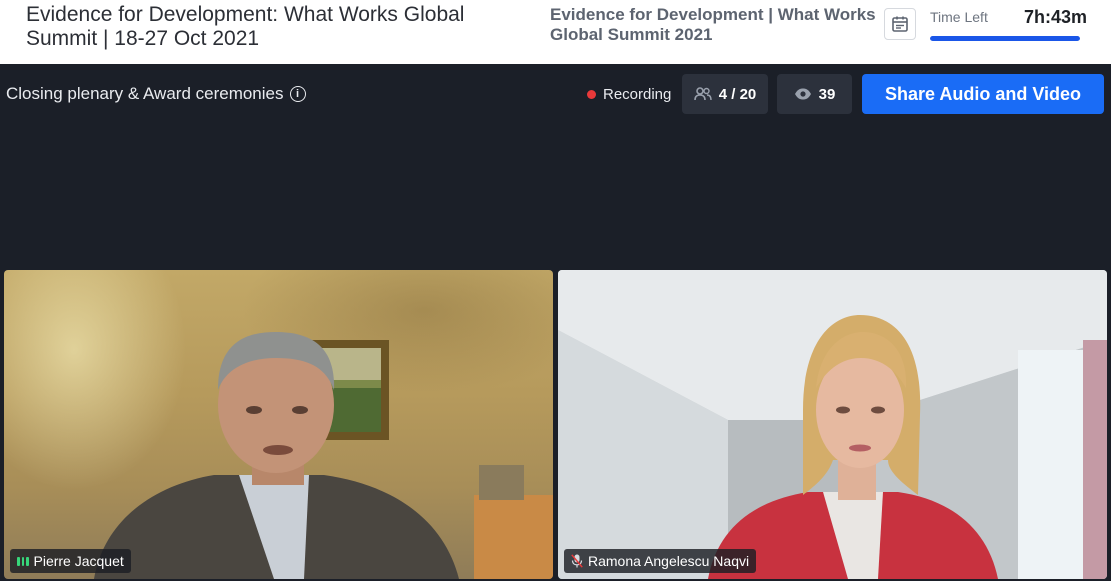 The width and height of the screenshot is (1111, 581). I want to click on viewers-count: 39, so click(827, 94).